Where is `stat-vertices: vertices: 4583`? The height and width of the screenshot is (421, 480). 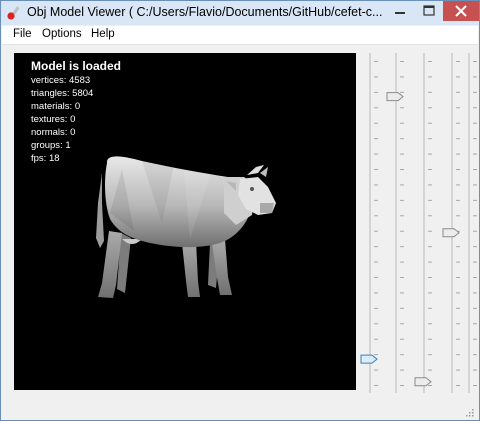 stat-vertices: vertices: 4583 is located at coordinates (61, 80).